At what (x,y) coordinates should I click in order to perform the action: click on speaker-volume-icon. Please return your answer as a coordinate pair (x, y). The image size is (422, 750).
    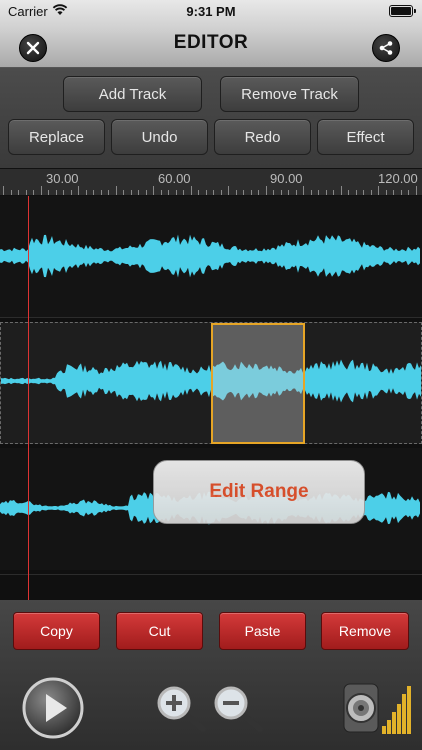
    Looking at the image, I should click on (377, 710).